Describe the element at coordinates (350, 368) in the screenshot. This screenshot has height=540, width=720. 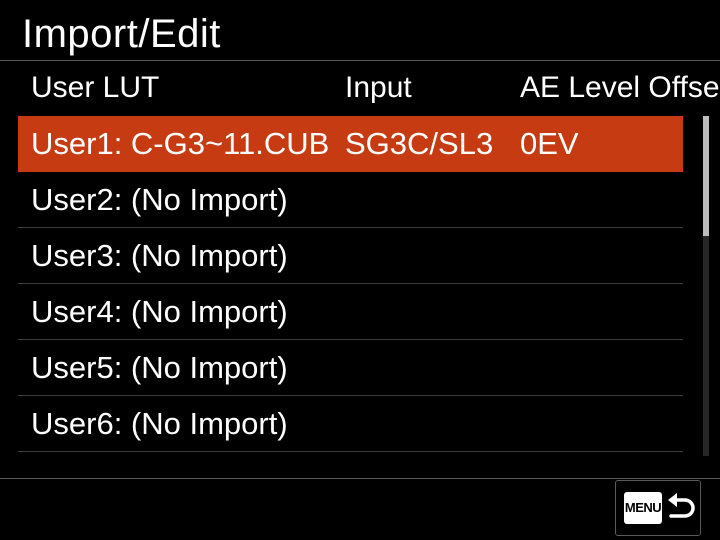
I see `lut-row-user5: User5: (No Import)` at that location.